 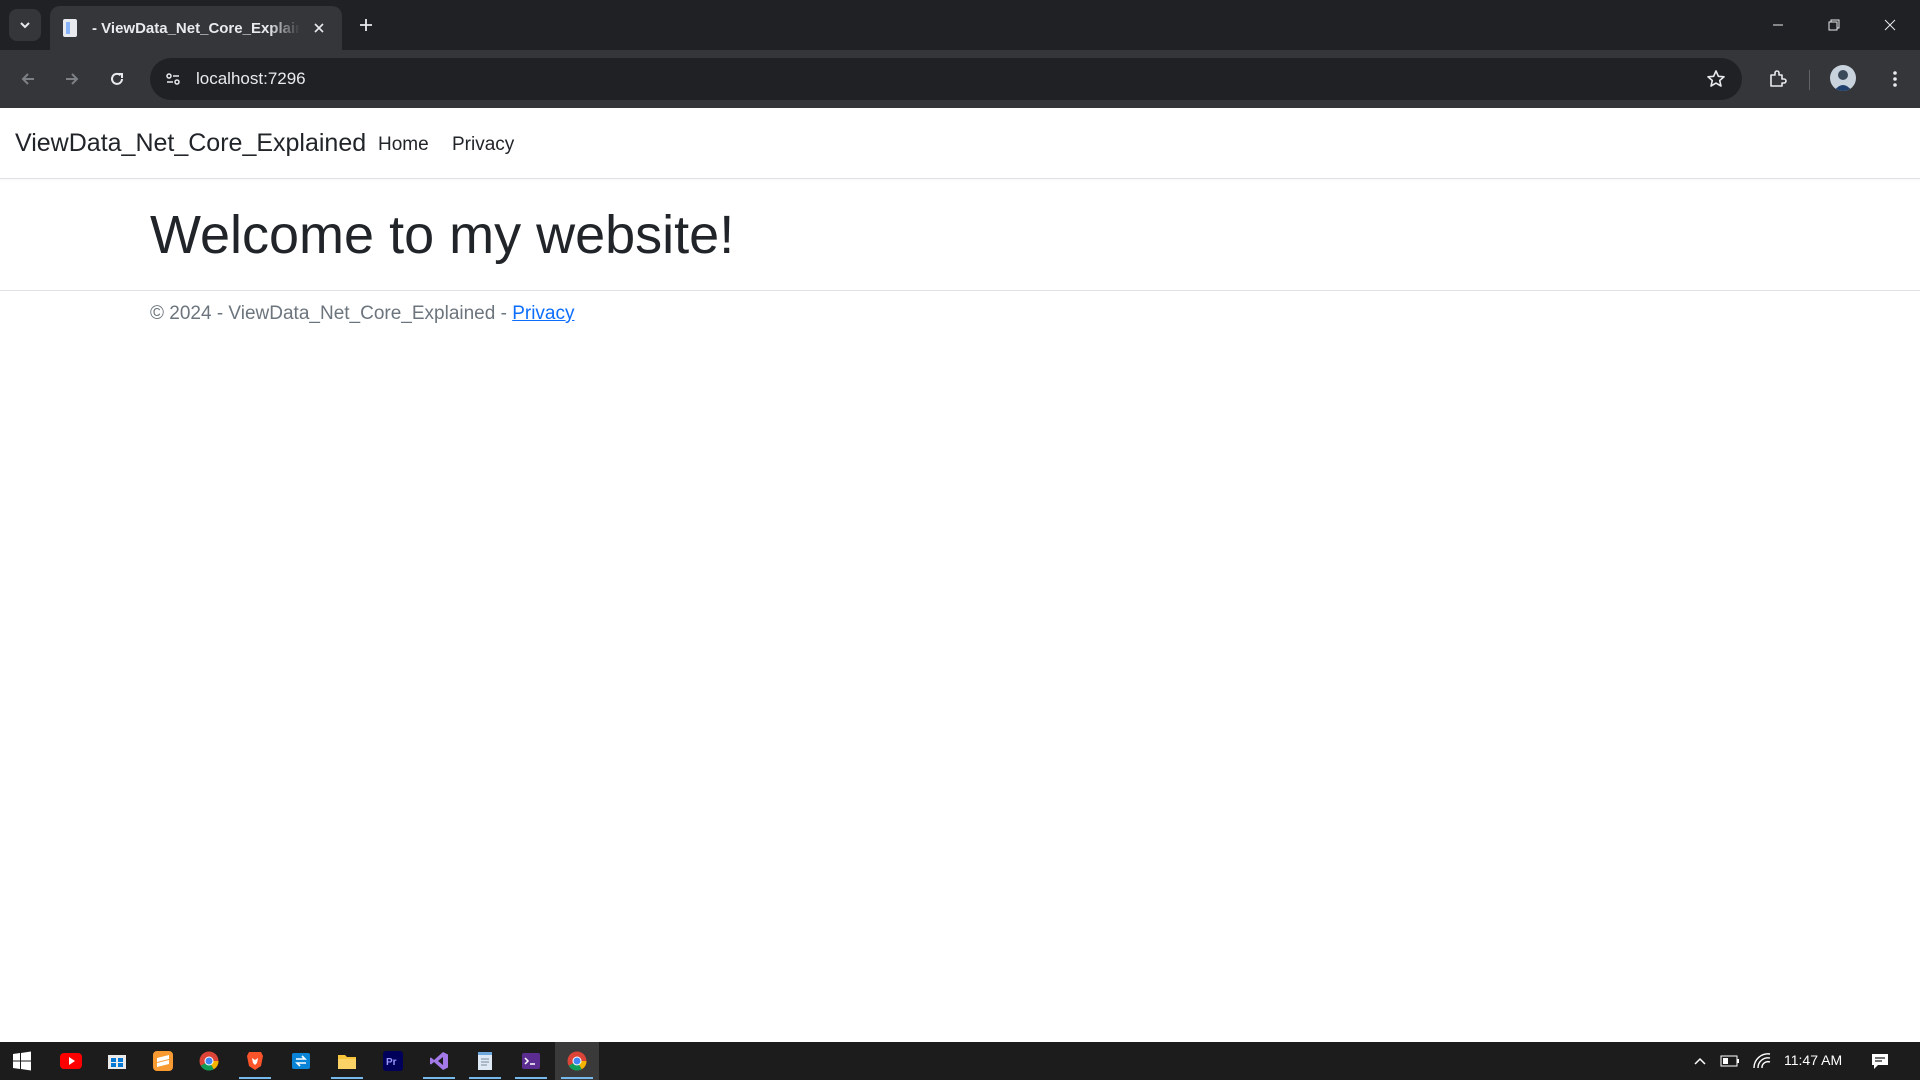 I want to click on nav-link-home: Home, so click(x=403, y=145).